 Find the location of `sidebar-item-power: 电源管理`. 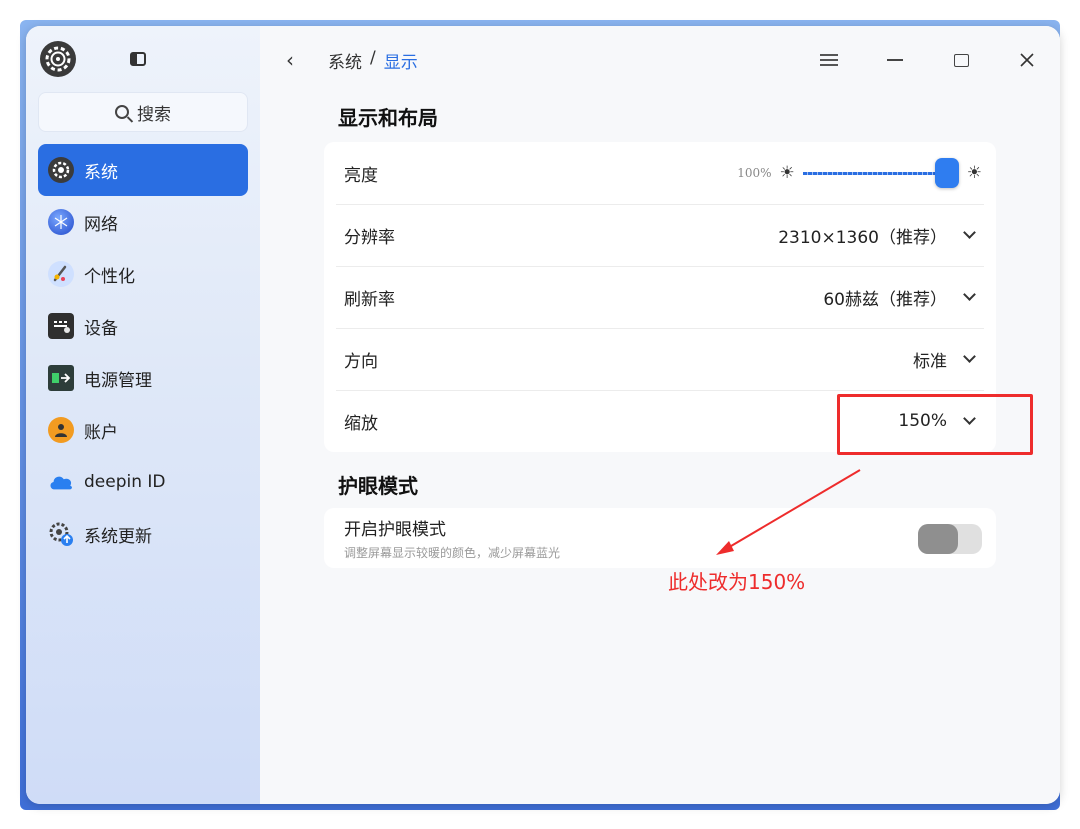

sidebar-item-power: 电源管理 is located at coordinates (143, 378).